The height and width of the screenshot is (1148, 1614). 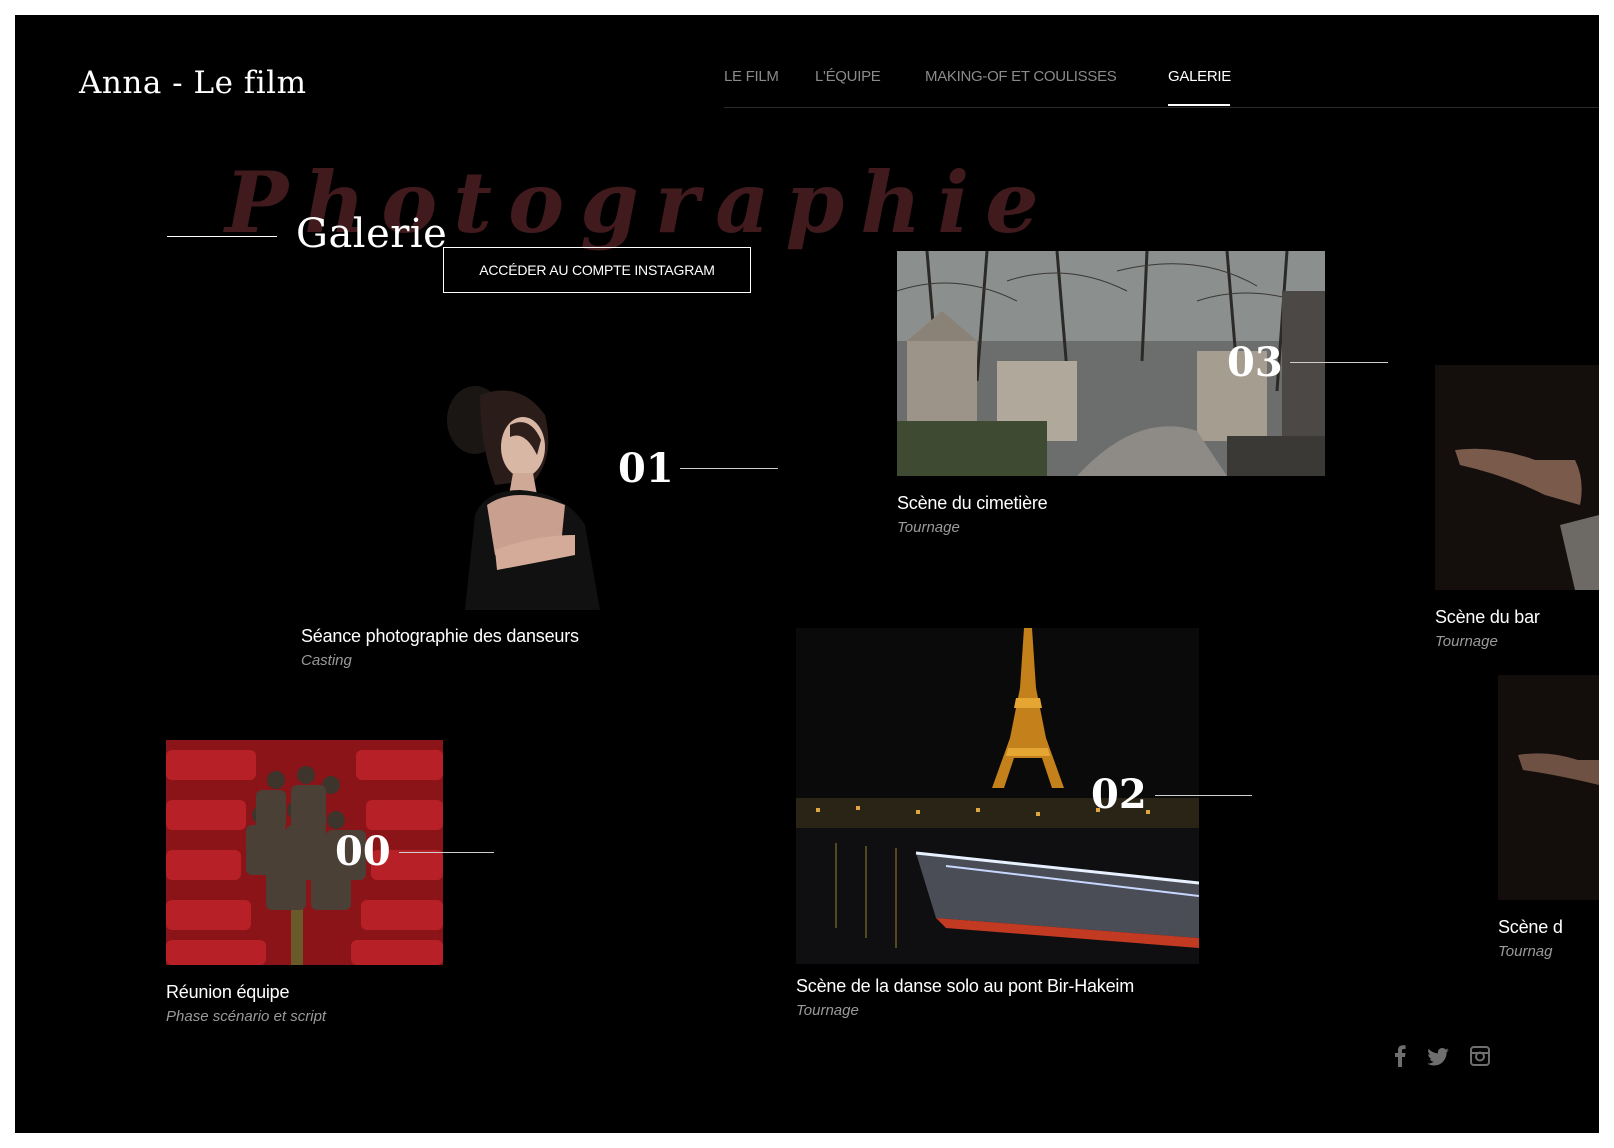 I want to click on nav-active-indicator, so click(x=1199, y=105).